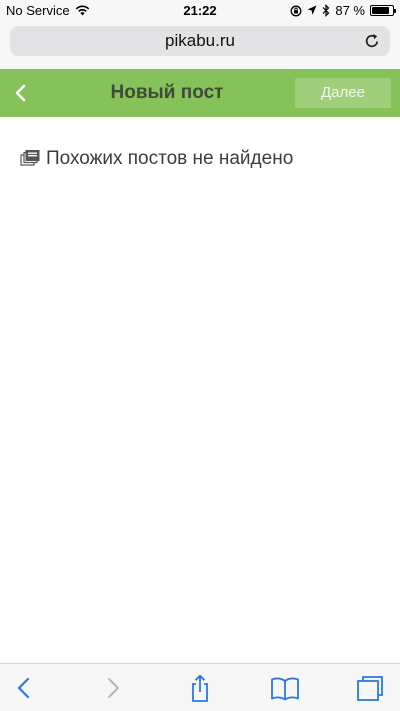  Describe the element at coordinates (170, 158) in the screenshot. I see `empty-state-message: Похожих постов не найдено` at that location.